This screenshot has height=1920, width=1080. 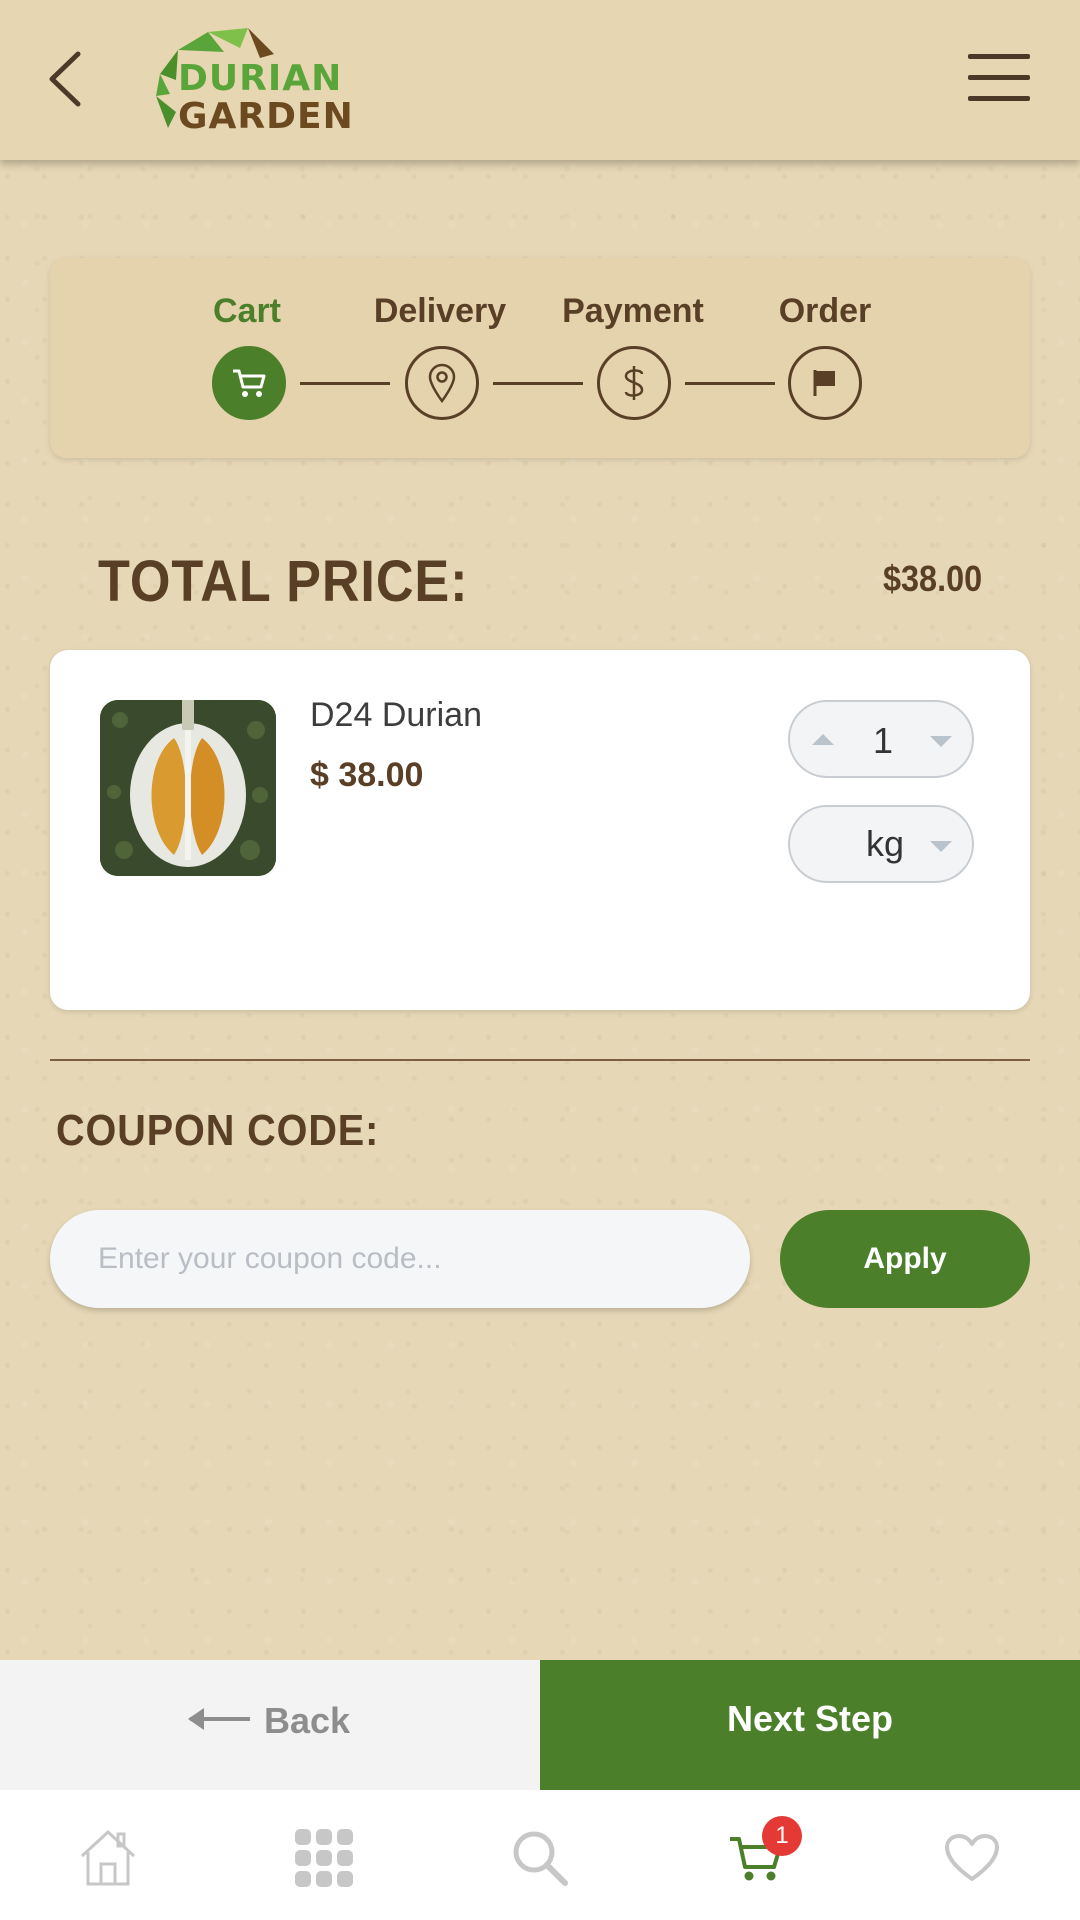 I want to click on unit-select: kg, so click(x=881, y=844).